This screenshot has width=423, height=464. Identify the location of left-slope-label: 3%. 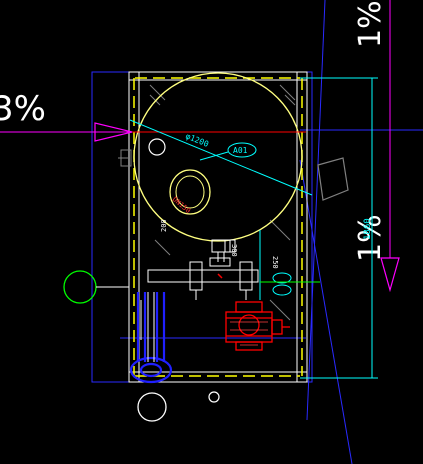
(23, 109).